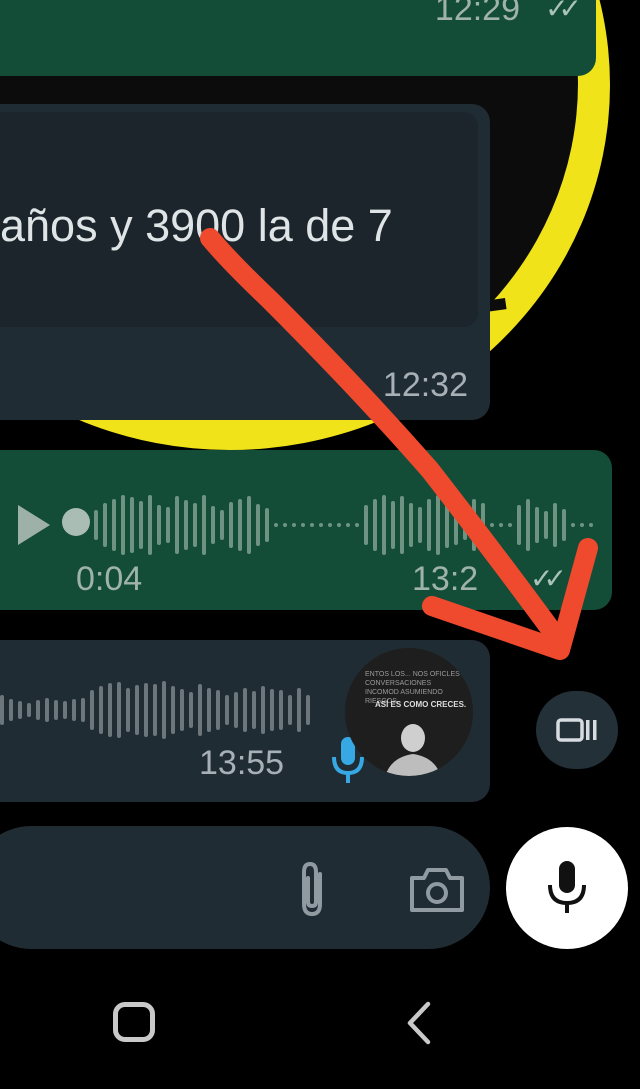  What do you see at coordinates (477, 14) in the screenshot?
I see `message-time: 12:29` at bounding box center [477, 14].